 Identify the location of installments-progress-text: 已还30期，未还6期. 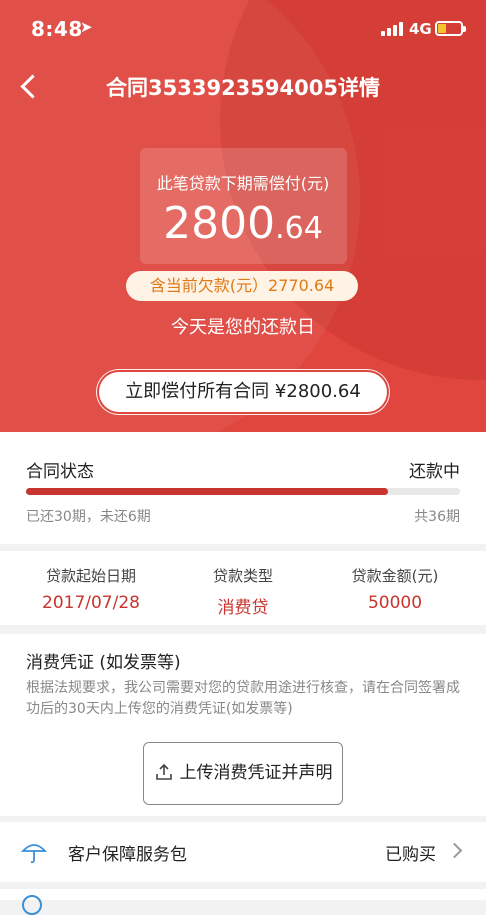
(88, 517).